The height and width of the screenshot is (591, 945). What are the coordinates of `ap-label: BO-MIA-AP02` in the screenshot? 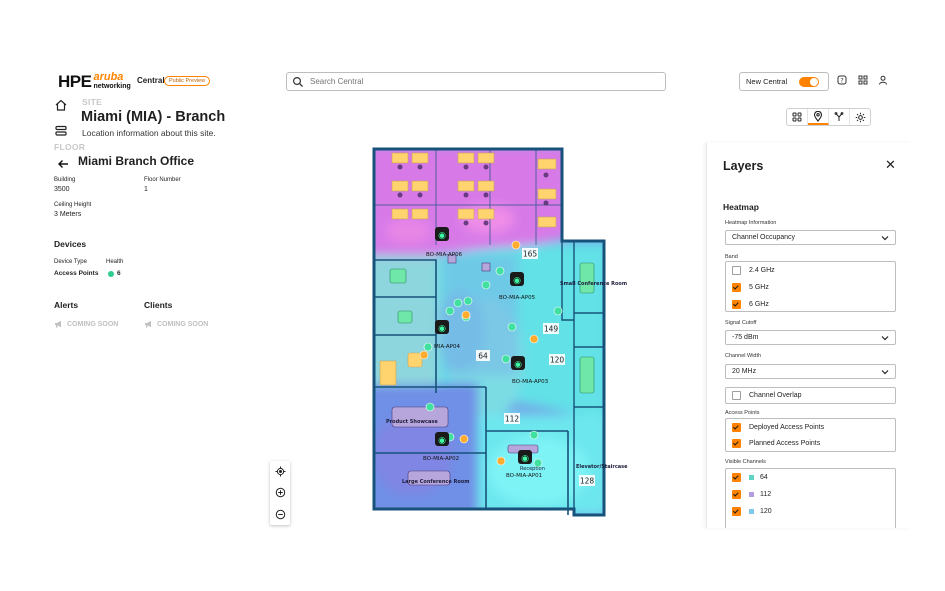 It's located at (441, 459).